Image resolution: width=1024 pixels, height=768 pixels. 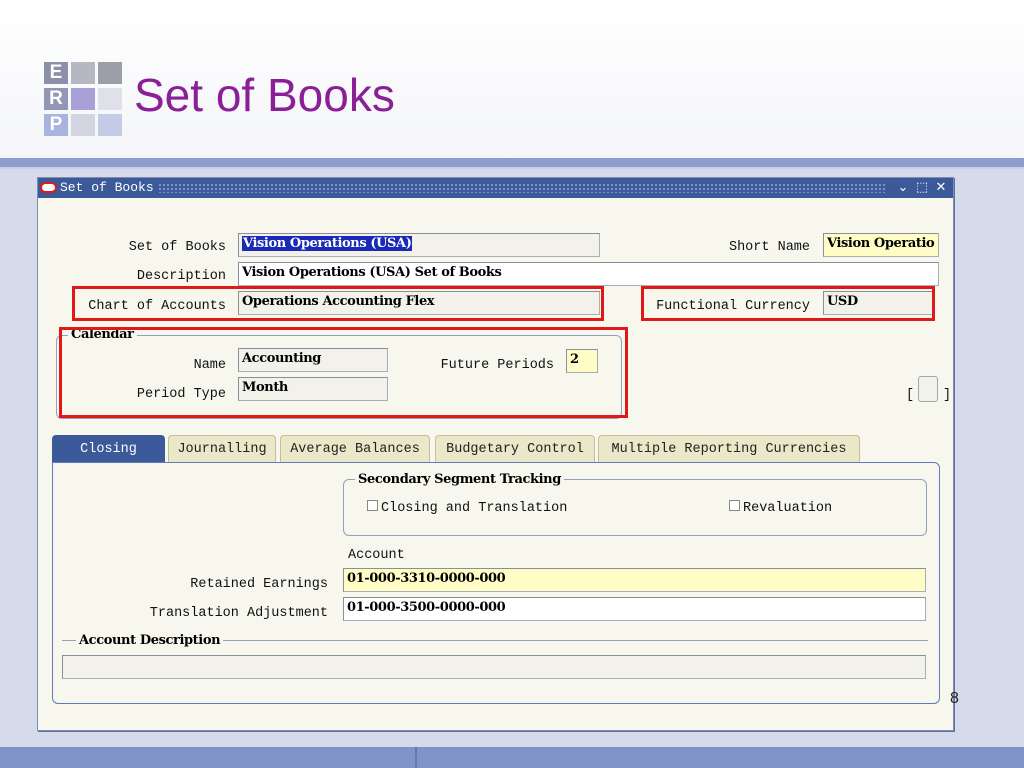 I want to click on logo-letter-p: P, so click(x=56, y=124).